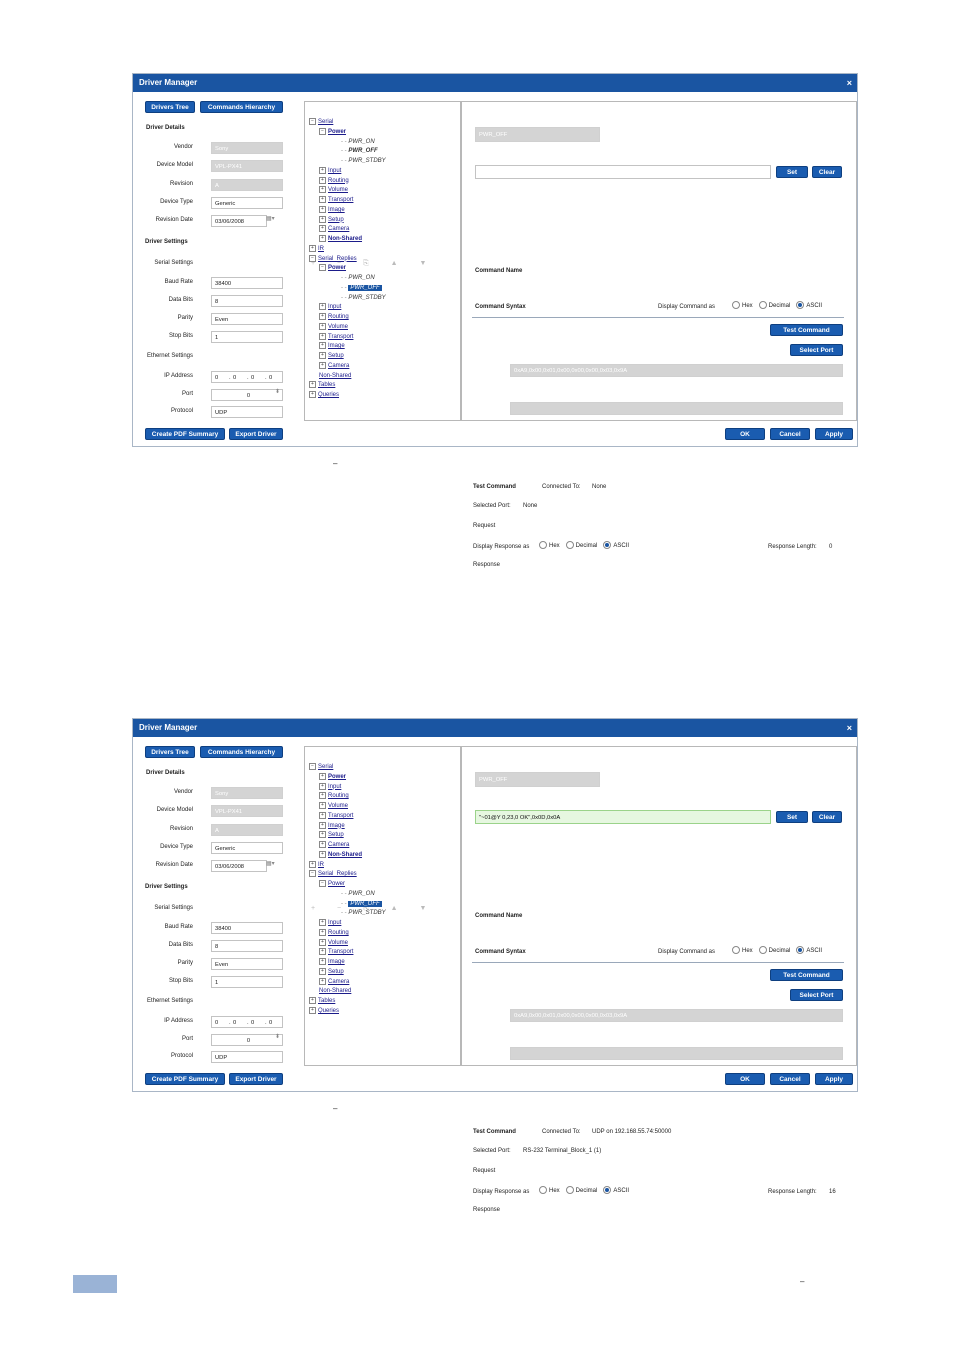 The width and height of the screenshot is (954, 1370). Describe the element at coordinates (347, 259) in the screenshot. I see `tree-row: − Serial_Replies` at that location.